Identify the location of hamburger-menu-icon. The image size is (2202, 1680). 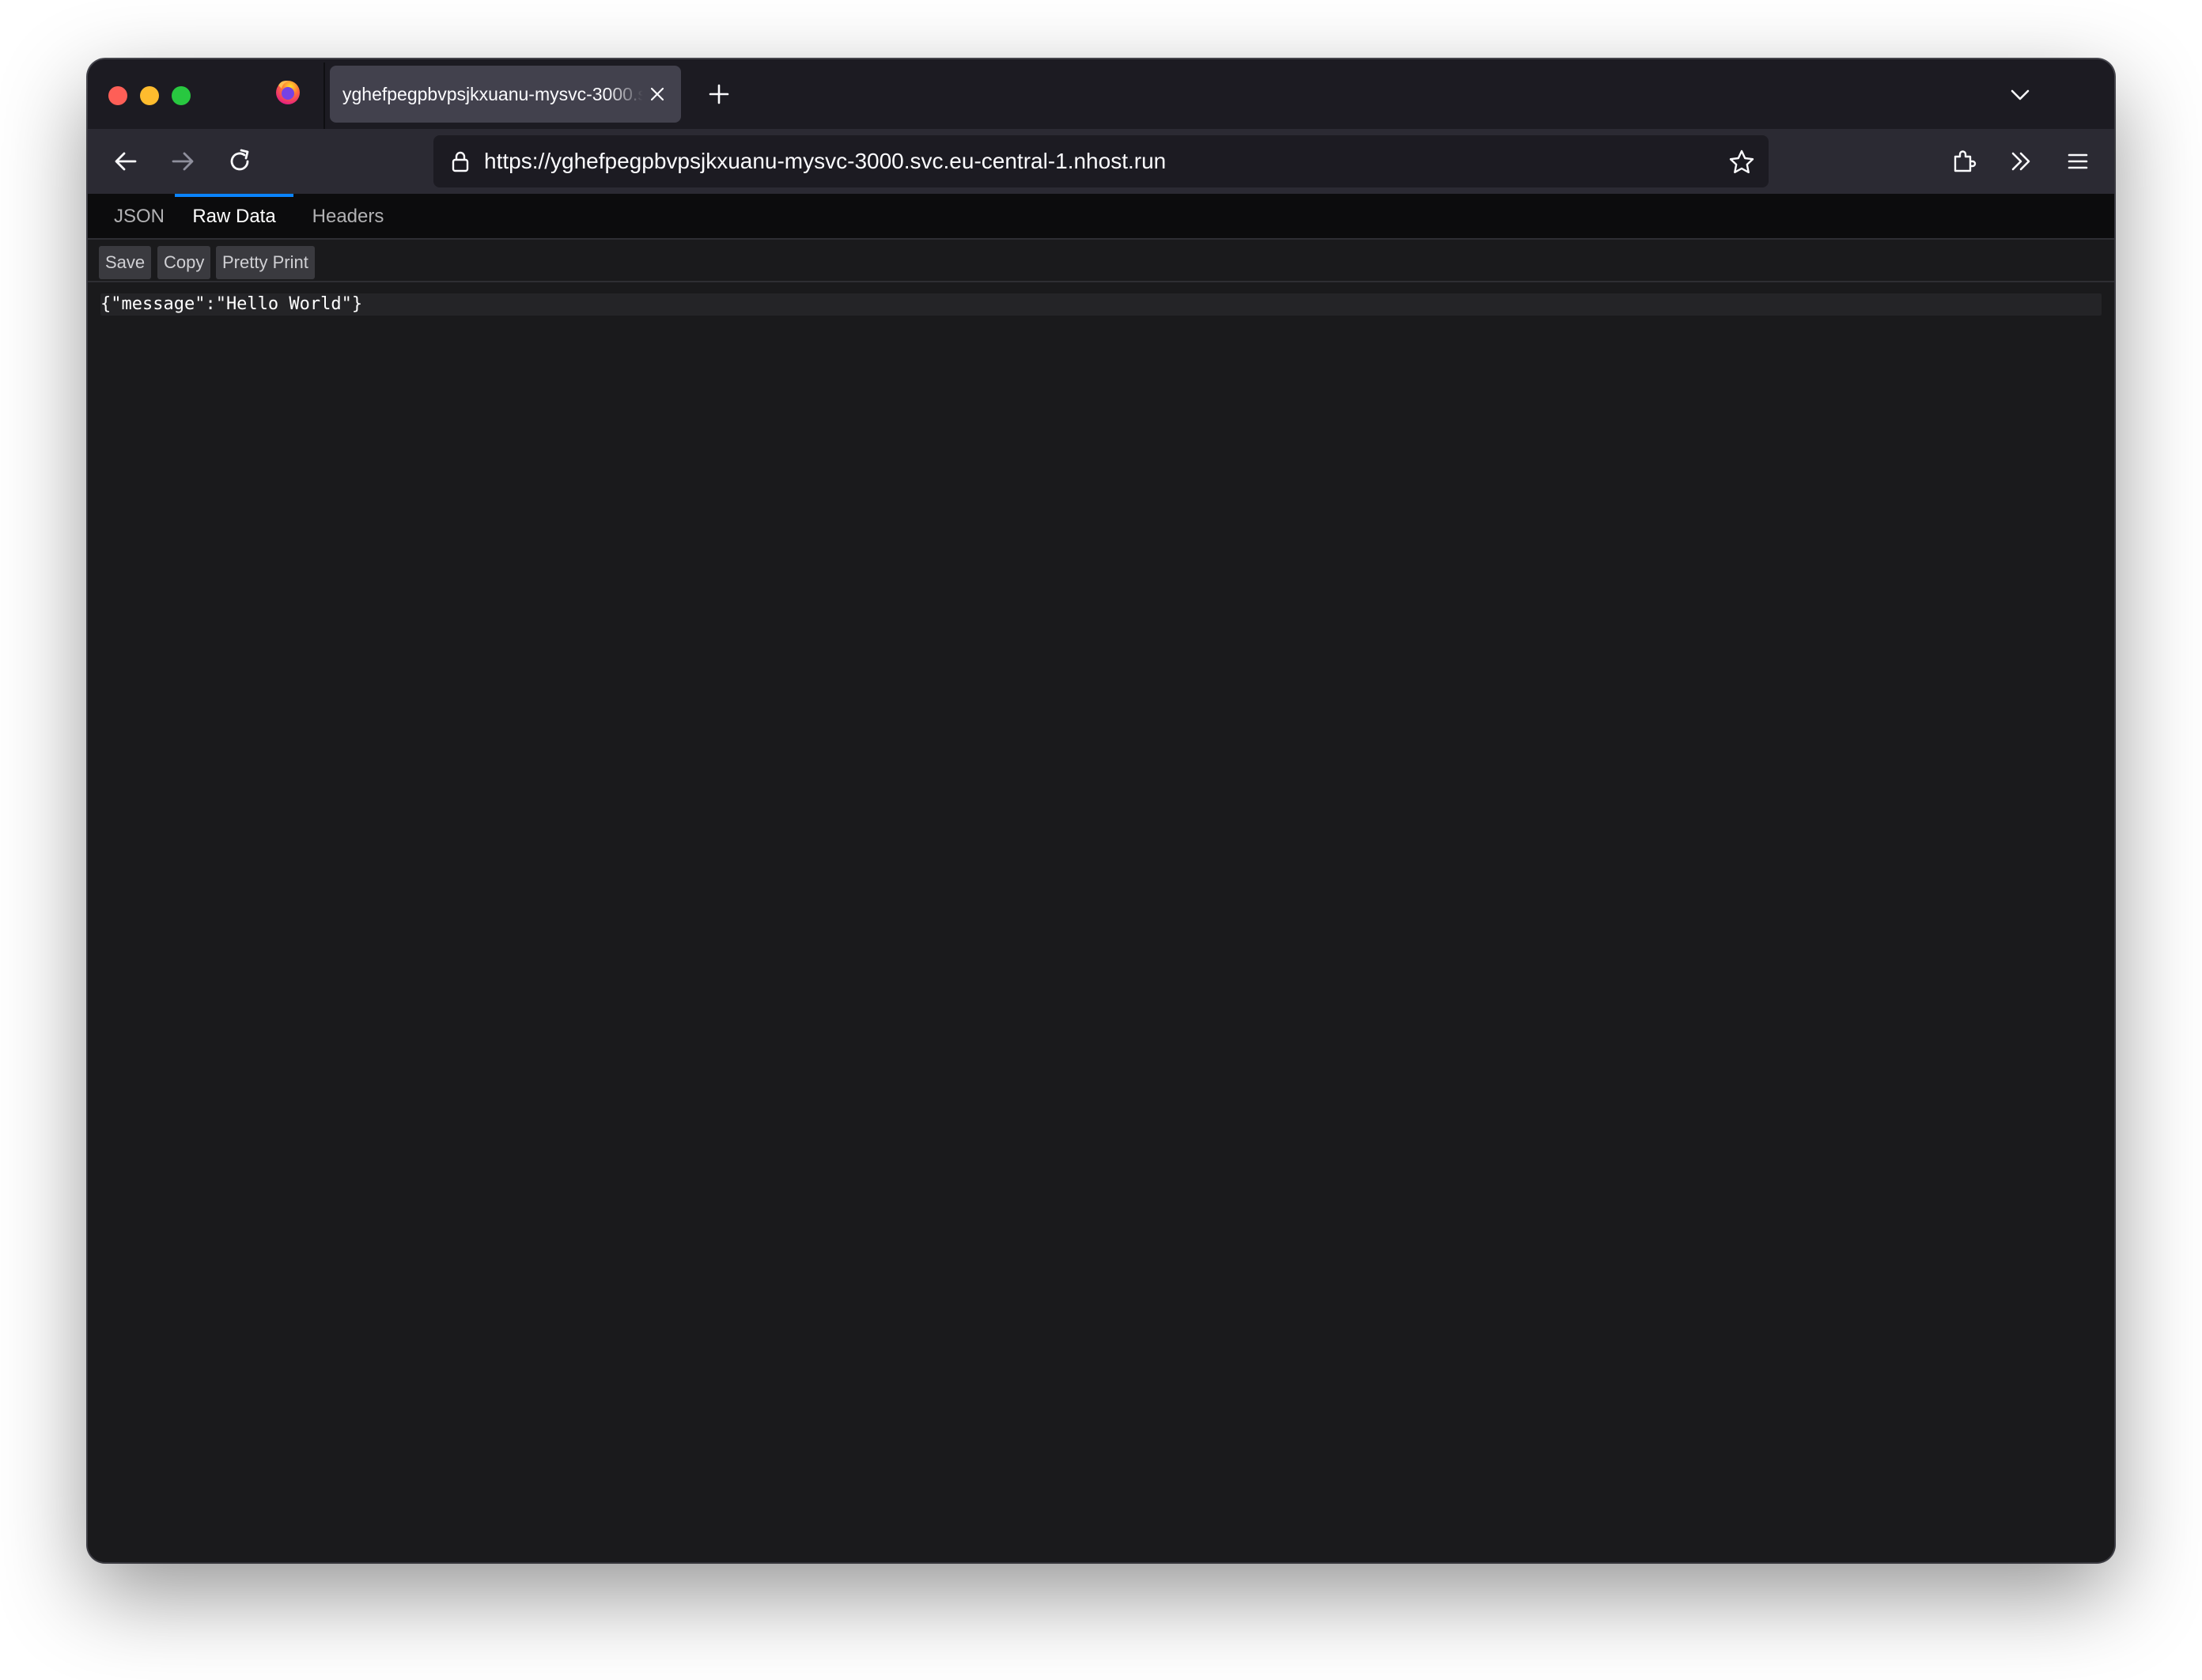
(2078, 161).